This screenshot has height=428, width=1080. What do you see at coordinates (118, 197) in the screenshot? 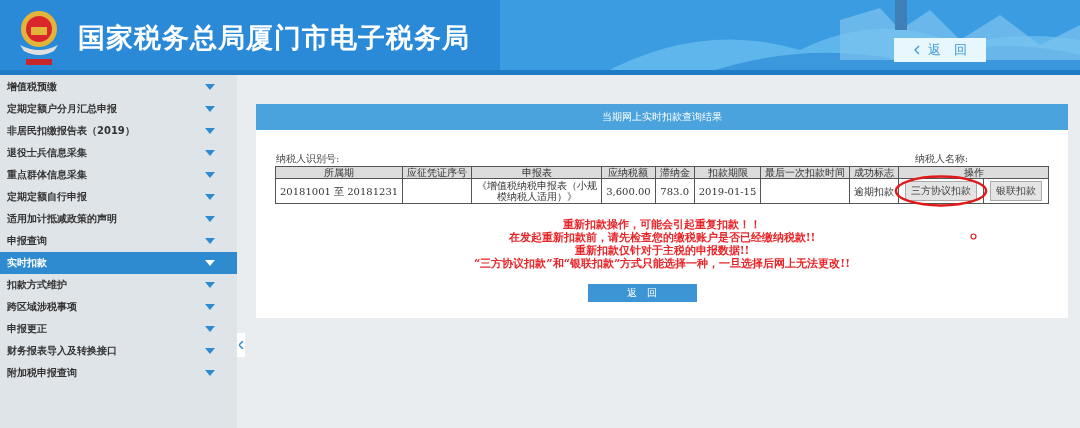
I see `sidebar-item: 定期定额自行申报` at bounding box center [118, 197].